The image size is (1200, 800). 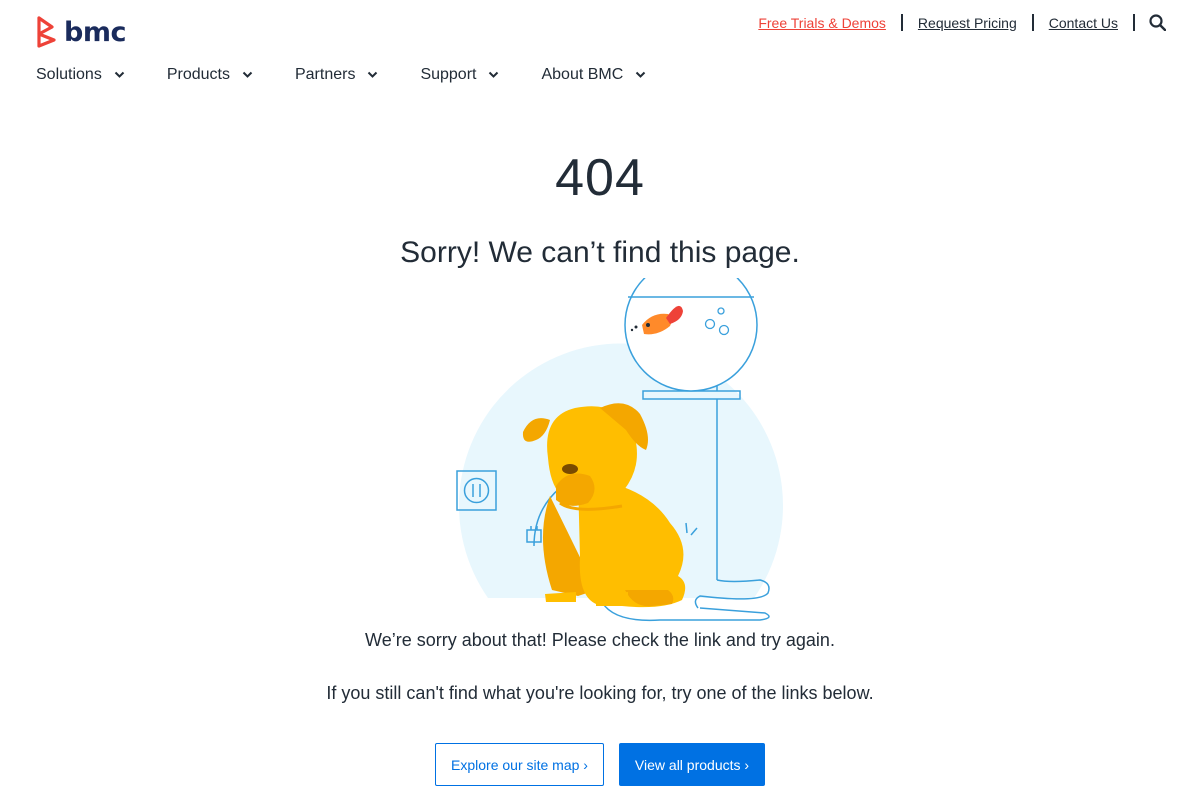 What do you see at coordinates (46, 32) in the screenshot?
I see `bmc-logo-mark-icon` at bounding box center [46, 32].